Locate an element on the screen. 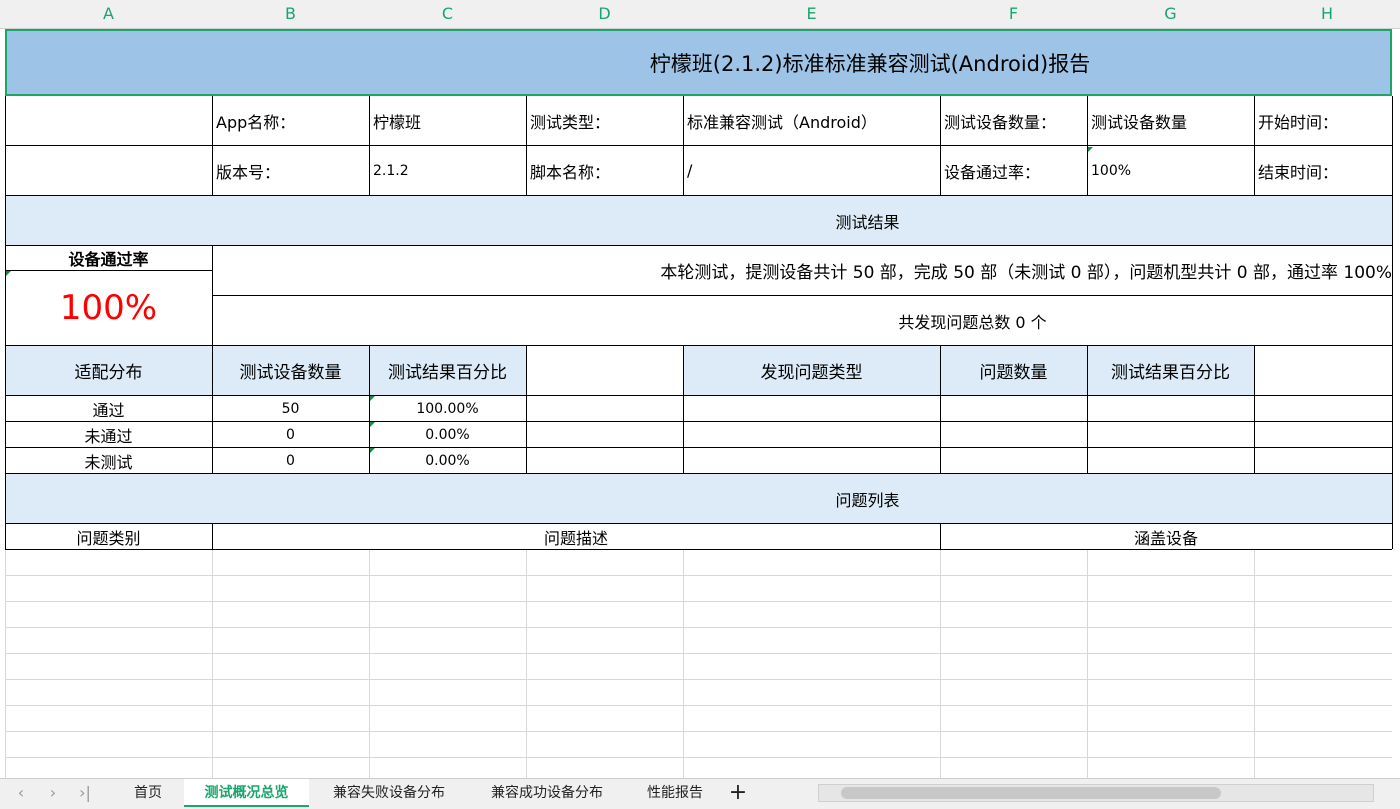 This screenshot has width=1400, height=809. script-name-value: / is located at coordinates (813, 170).